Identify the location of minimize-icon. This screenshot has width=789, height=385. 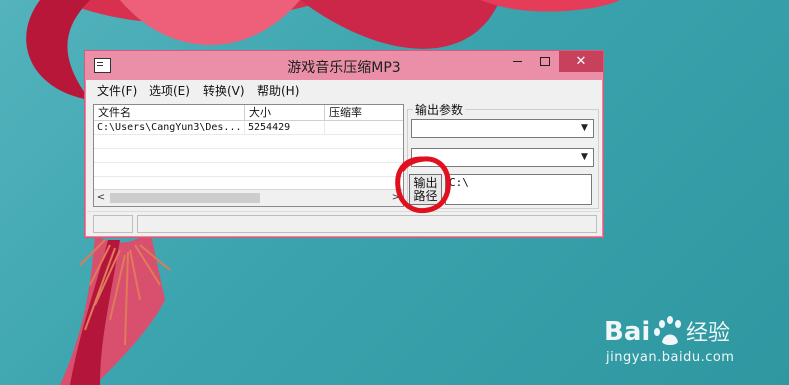
(517, 61).